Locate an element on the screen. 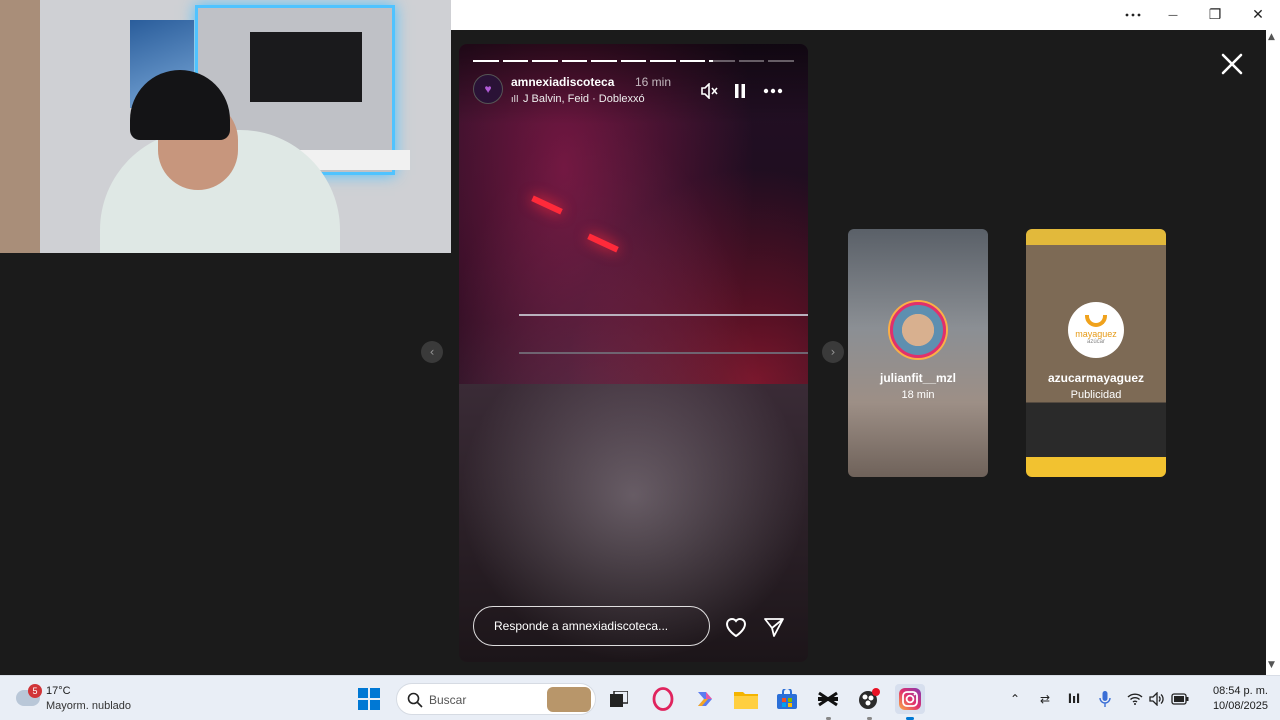  search-placeholder: Buscar is located at coordinates (448, 700).